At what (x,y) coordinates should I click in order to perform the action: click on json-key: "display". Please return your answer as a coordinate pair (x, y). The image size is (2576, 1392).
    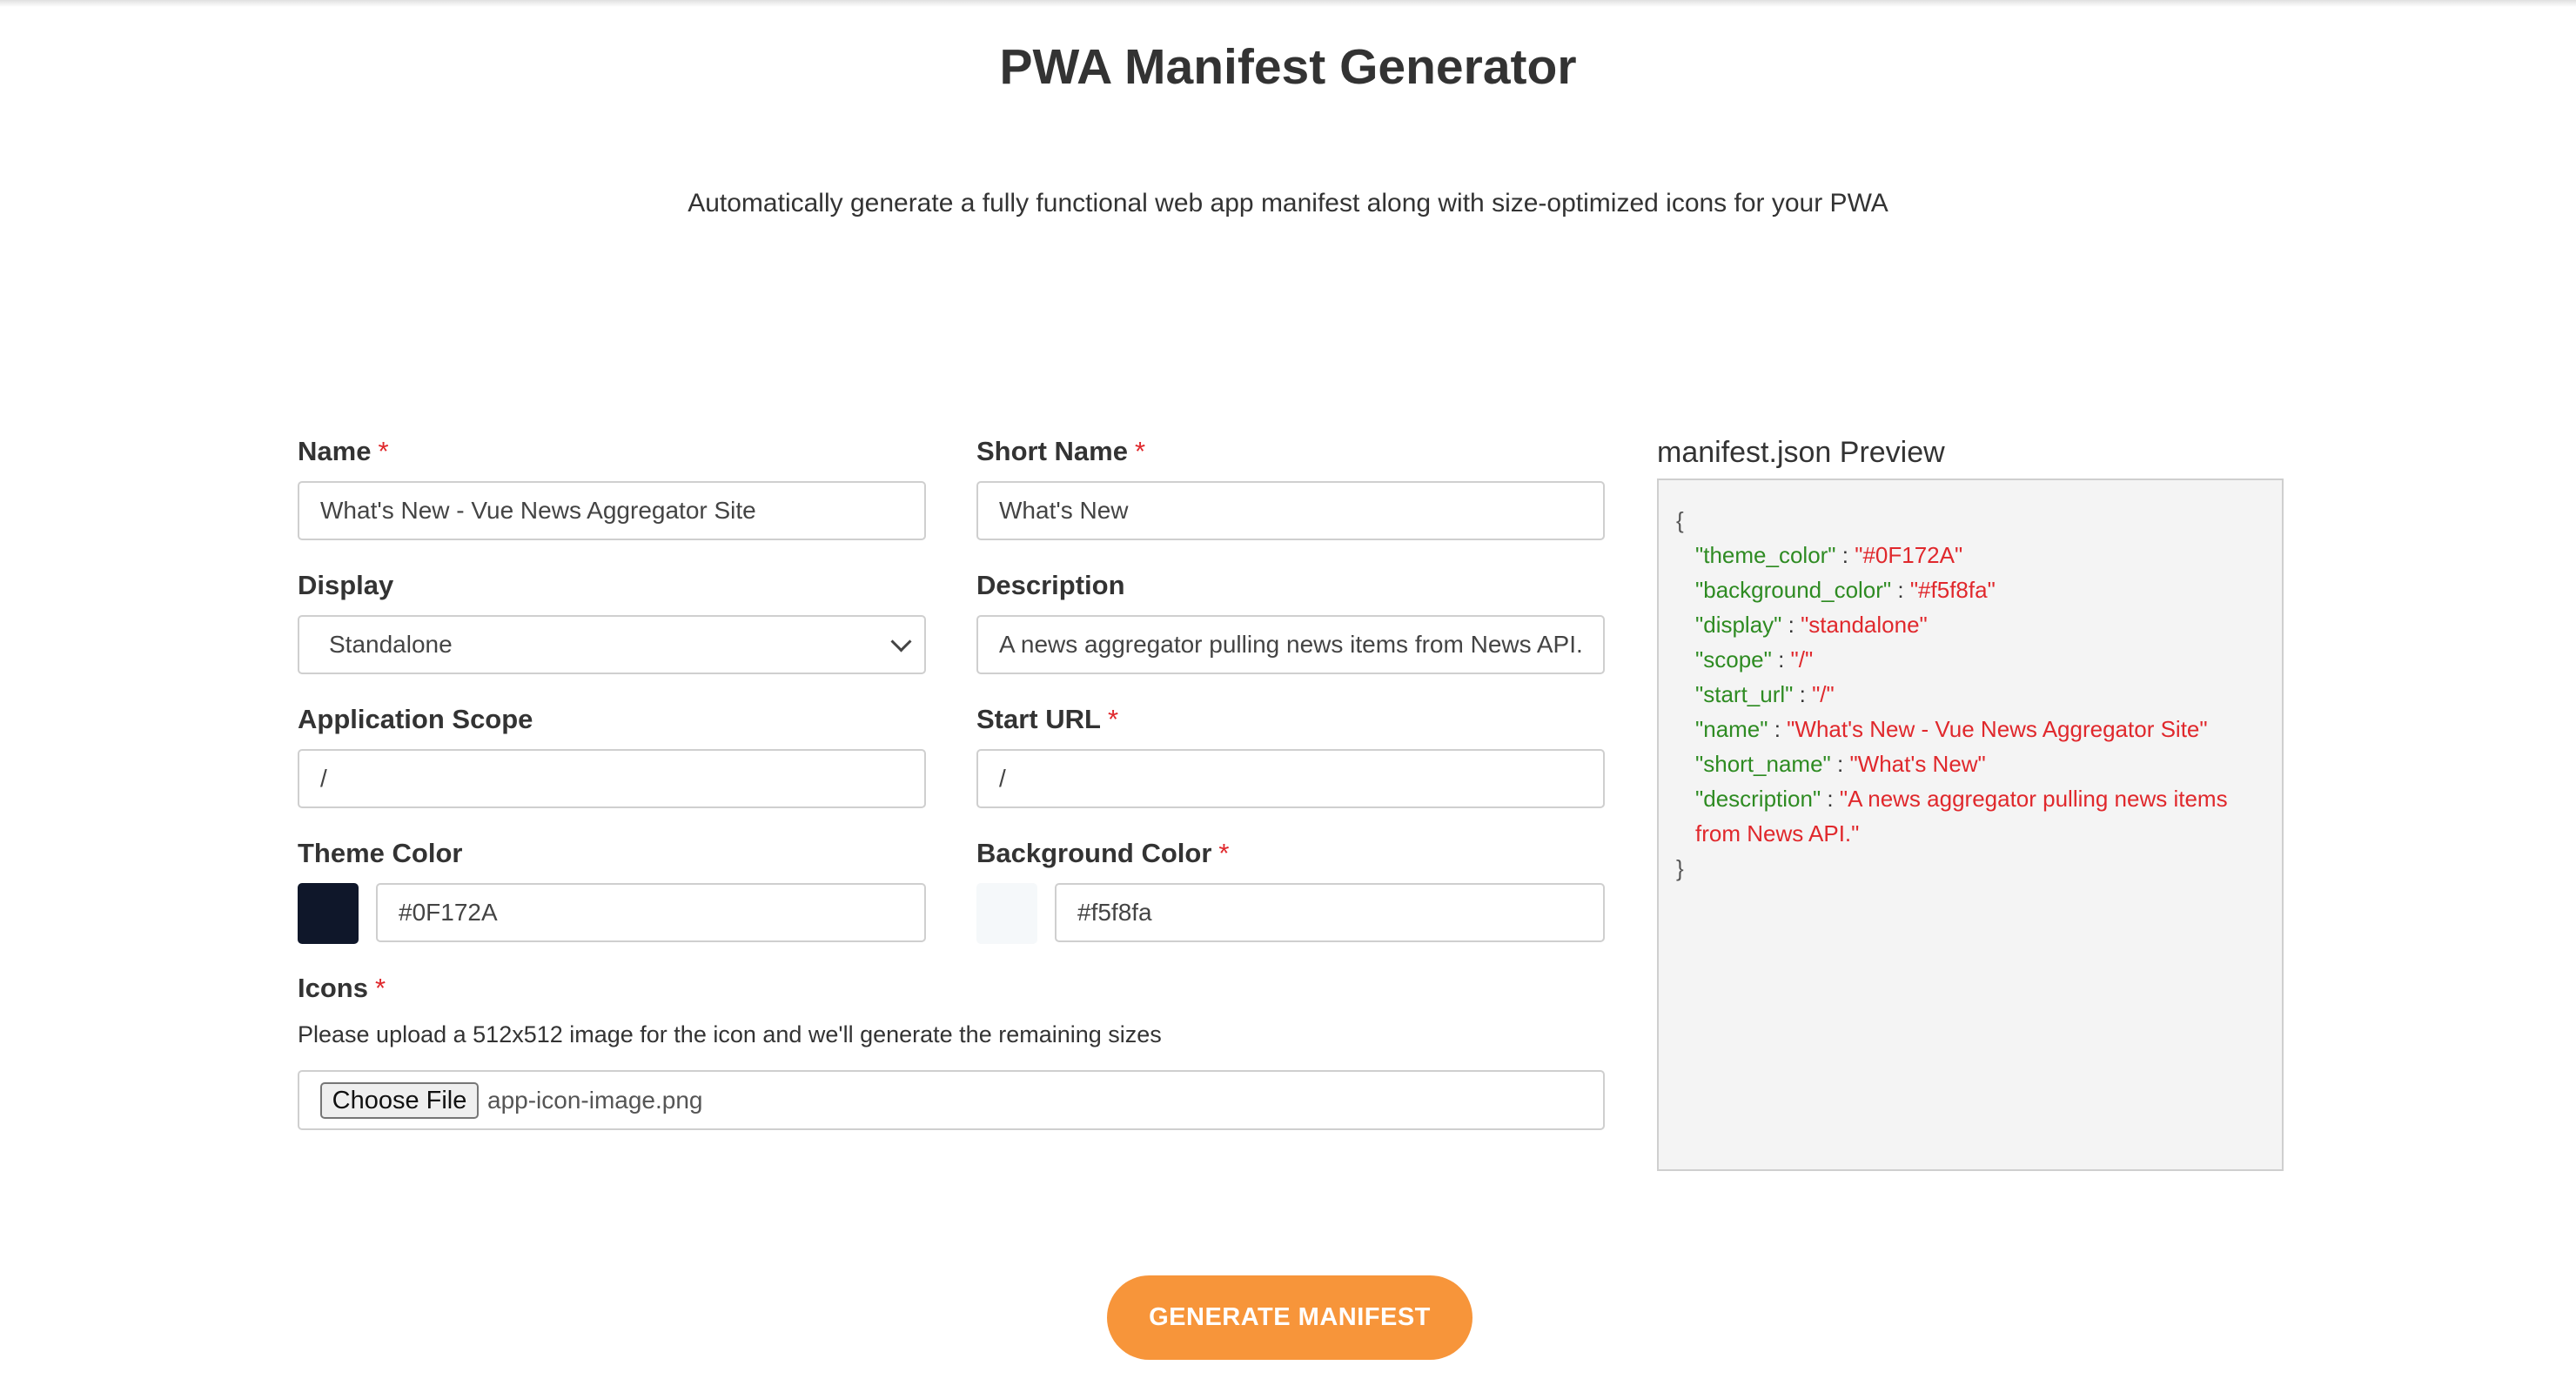
    Looking at the image, I should click on (1738, 625).